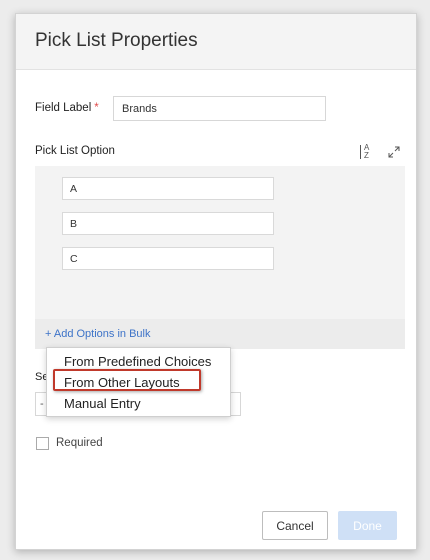 Image resolution: width=430 pixels, height=560 pixels. I want to click on field-label-label: Field Label *, so click(67, 108).